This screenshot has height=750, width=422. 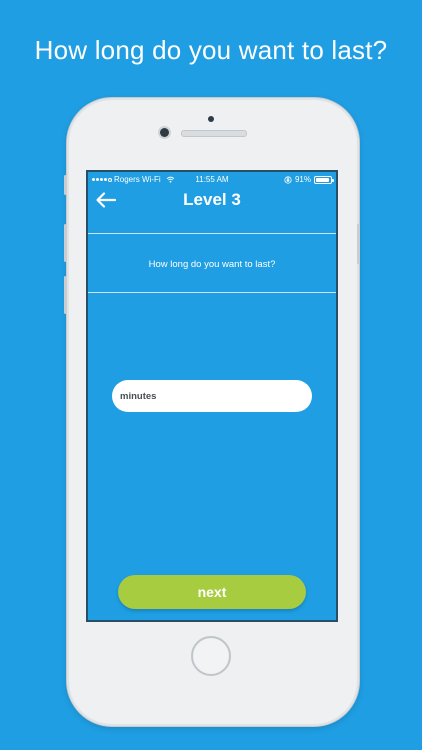 I want to click on mute-switch, so click(x=65, y=185).